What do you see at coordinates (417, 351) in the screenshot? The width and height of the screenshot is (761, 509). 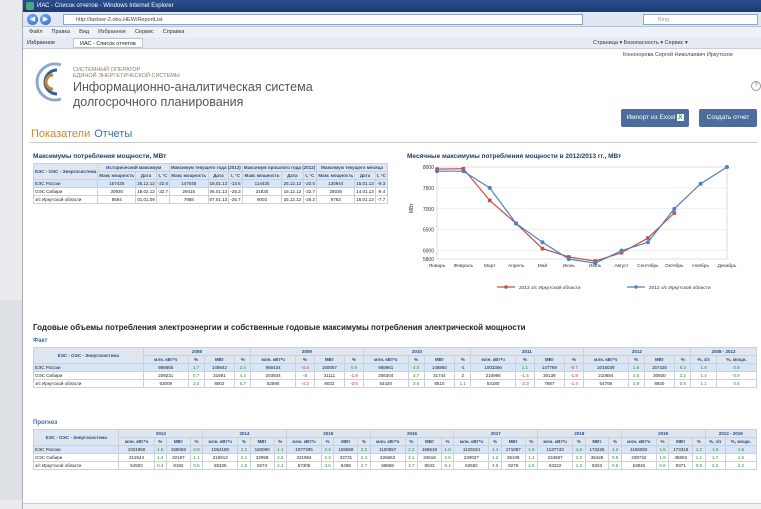 I see `year-header: 2010` at bounding box center [417, 351].